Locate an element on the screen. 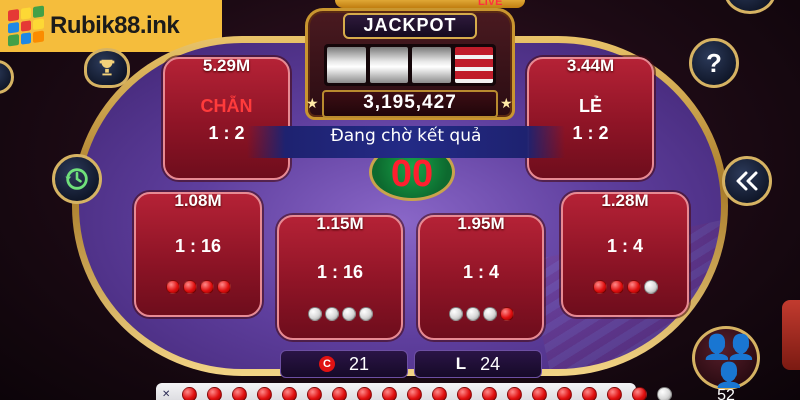 The width and height of the screenshot is (800, 400). bet-box-four-red: 1.08M 1 : 16 is located at coordinates (198, 254).